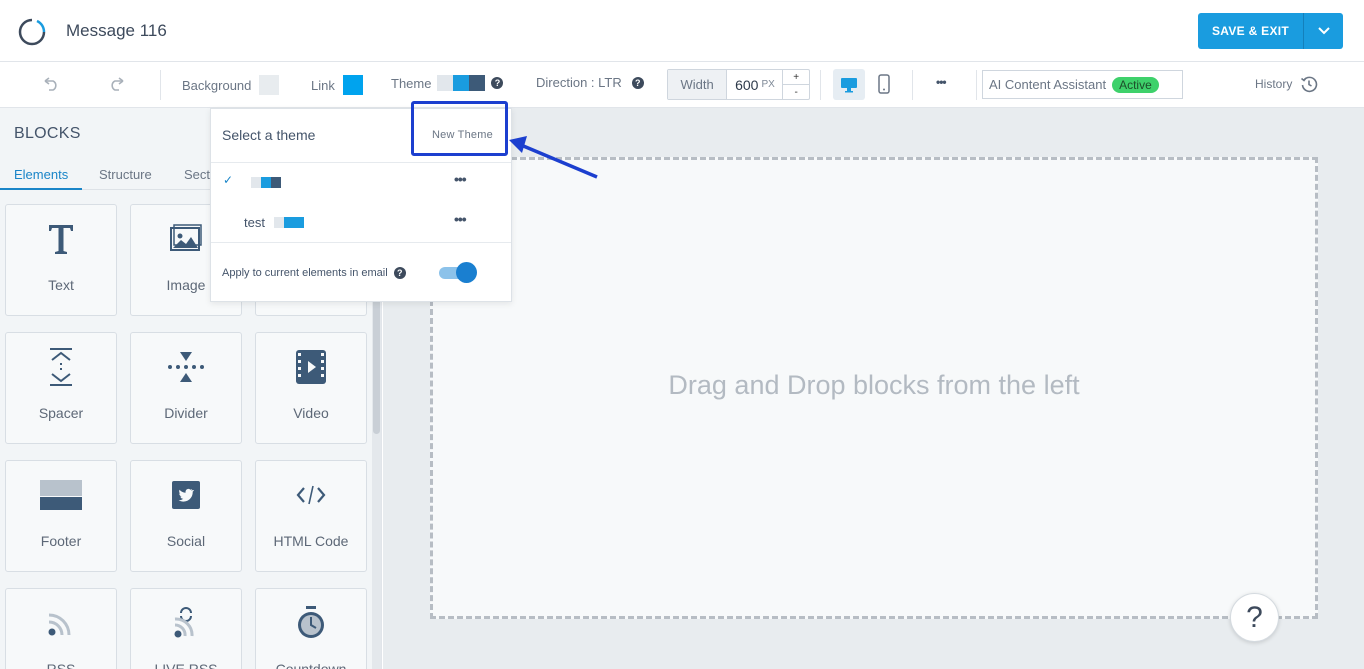 The image size is (1364, 669). I want to click on theme-preview, so click(461, 83).